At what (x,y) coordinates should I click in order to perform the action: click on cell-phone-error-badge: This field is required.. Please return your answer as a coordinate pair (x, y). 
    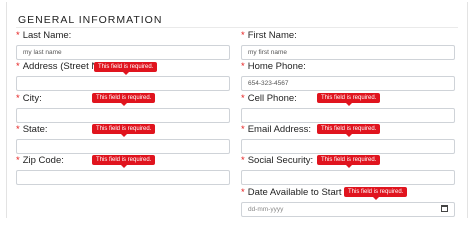
    Looking at the image, I should click on (349, 99).